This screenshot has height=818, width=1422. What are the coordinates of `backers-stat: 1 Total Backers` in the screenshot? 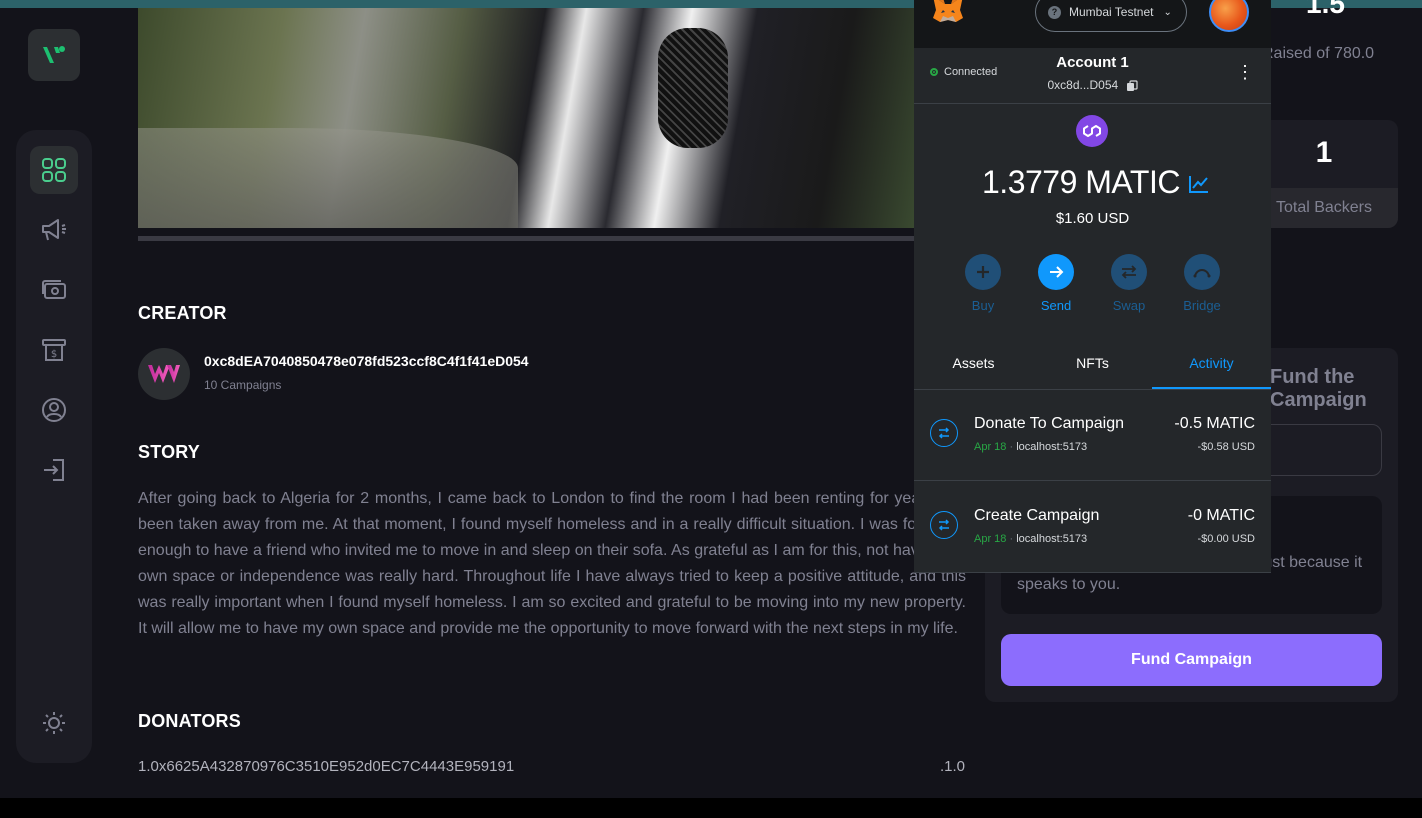 It's located at (1324, 174).